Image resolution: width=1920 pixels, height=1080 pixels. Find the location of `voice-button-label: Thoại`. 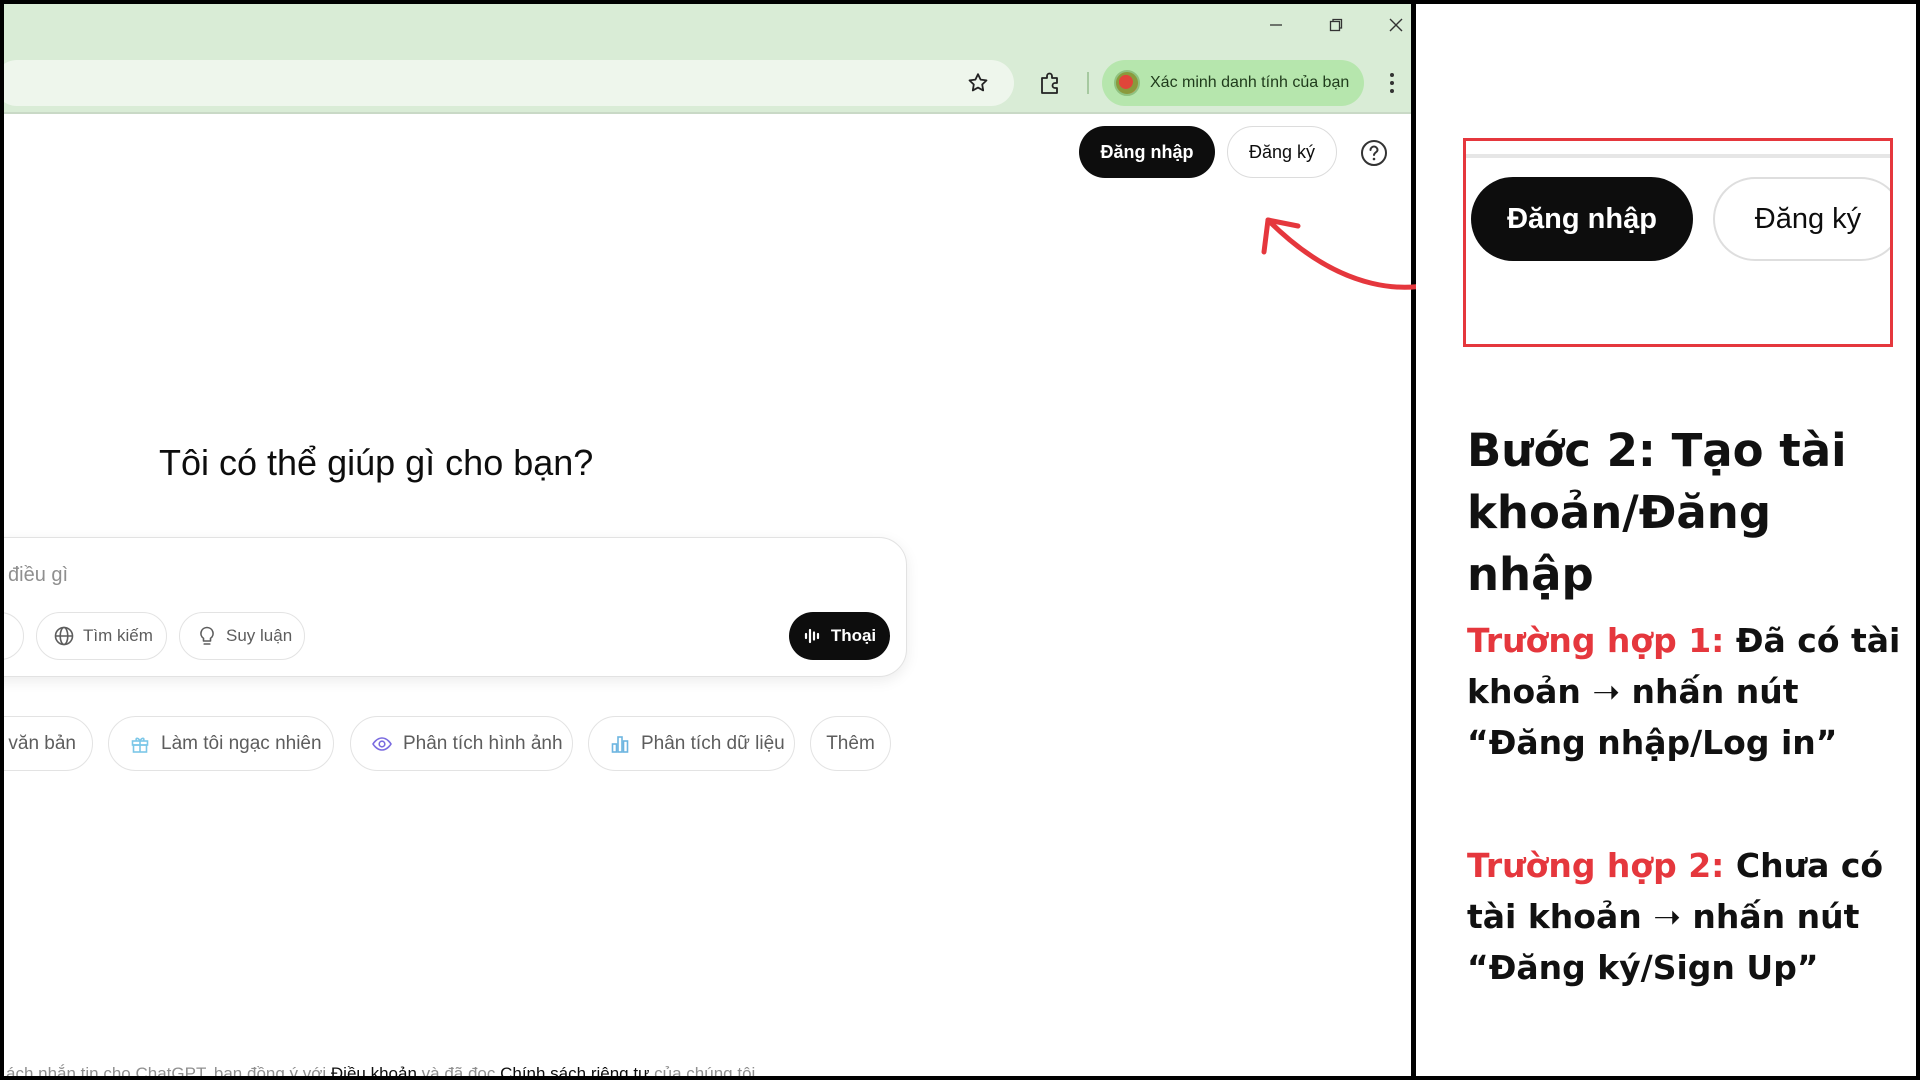

voice-button-label: Thoại is located at coordinates (853, 635).